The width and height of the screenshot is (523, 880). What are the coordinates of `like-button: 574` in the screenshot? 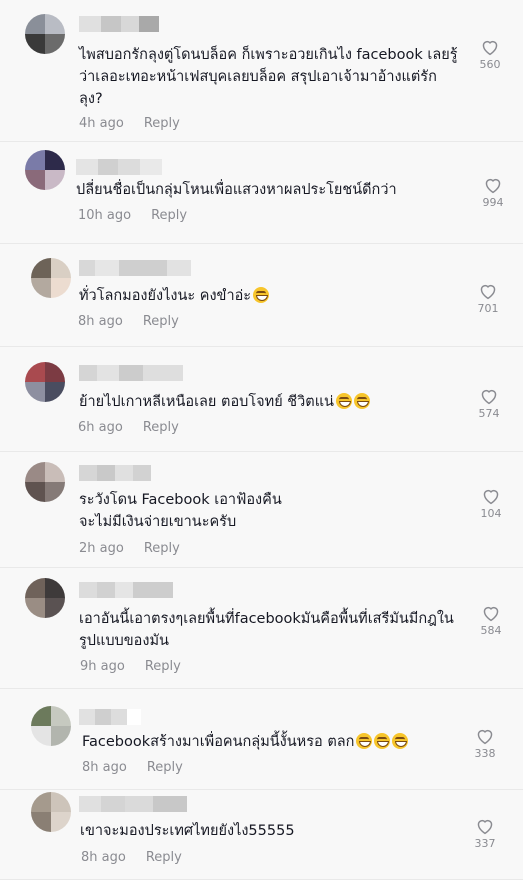 It's located at (489, 403).